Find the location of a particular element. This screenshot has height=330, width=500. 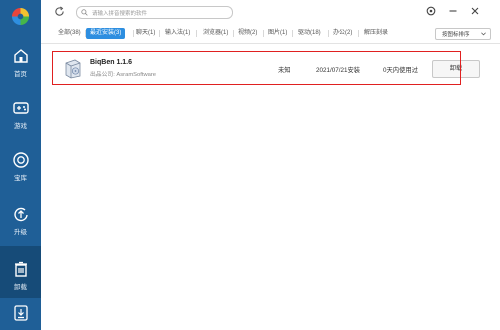

app-logo-icon is located at coordinates (20, 16).